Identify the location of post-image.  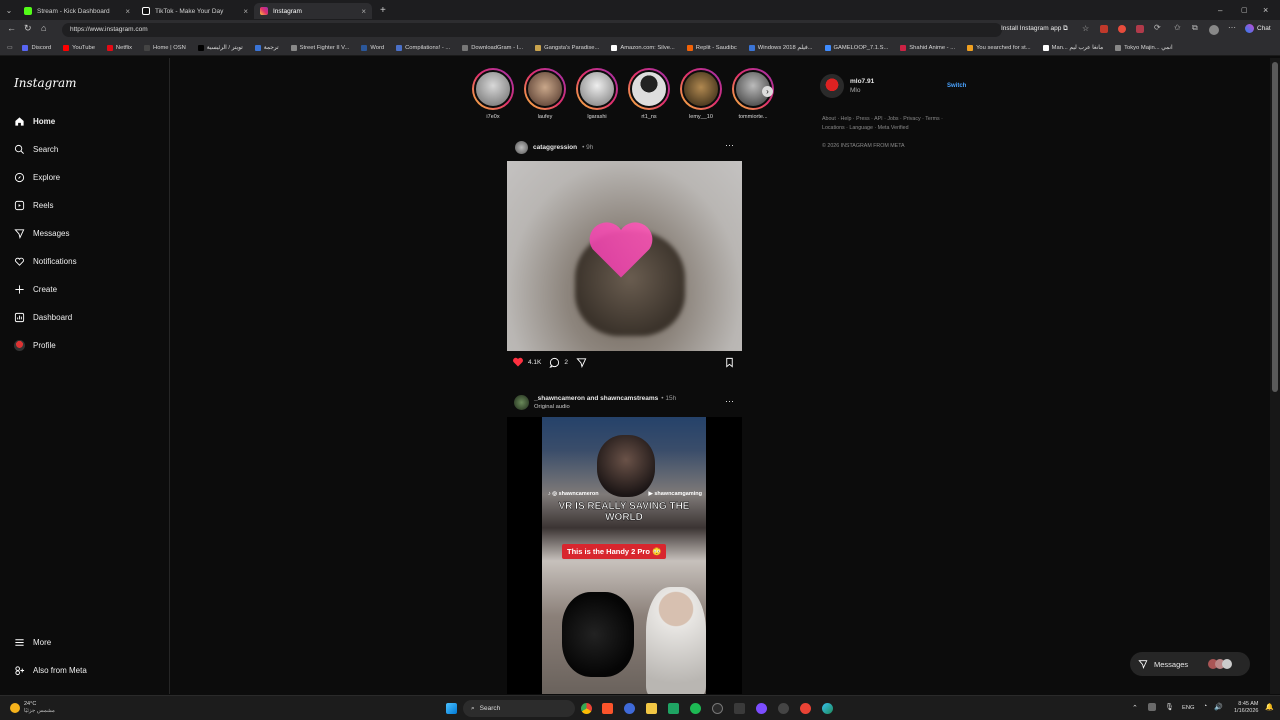
(624, 256).